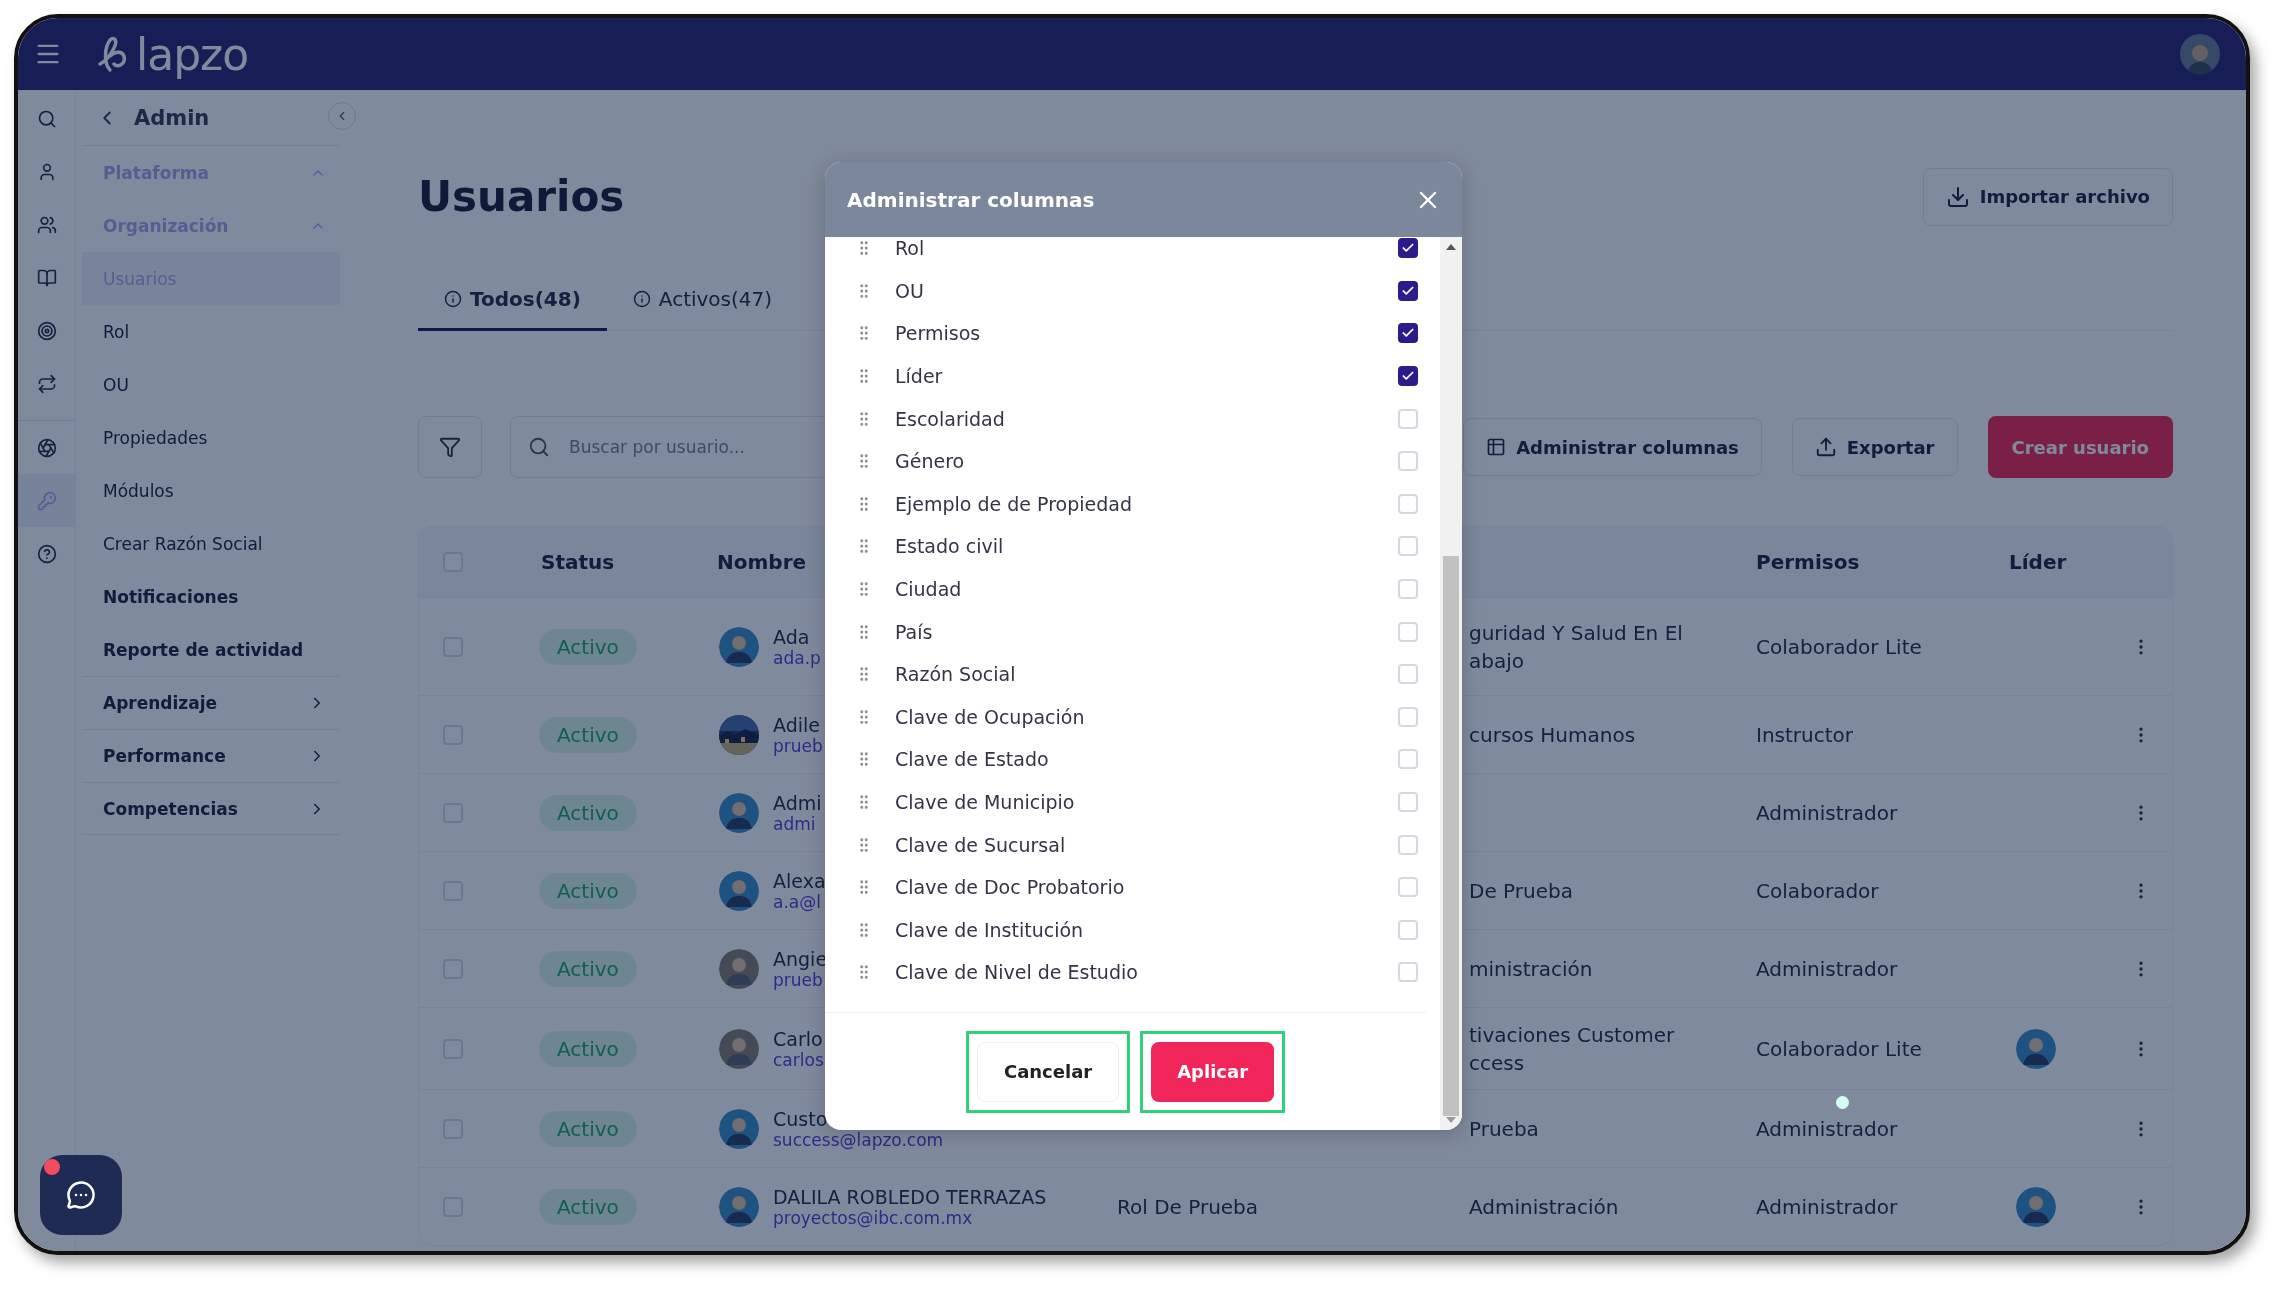 The height and width of the screenshot is (1292, 2288). What do you see at coordinates (800, 958) in the screenshot?
I see `user-name: Angie` at bounding box center [800, 958].